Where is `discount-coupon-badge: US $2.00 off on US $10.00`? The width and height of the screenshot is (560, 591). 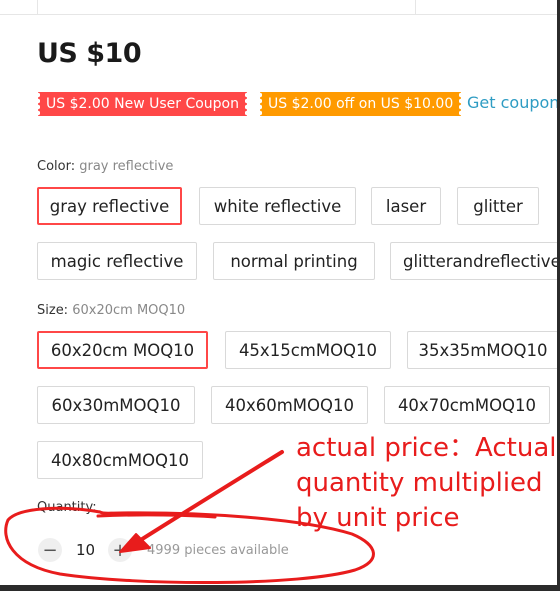 discount-coupon-badge: US $2.00 off on US $10.00 is located at coordinates (360, 104).